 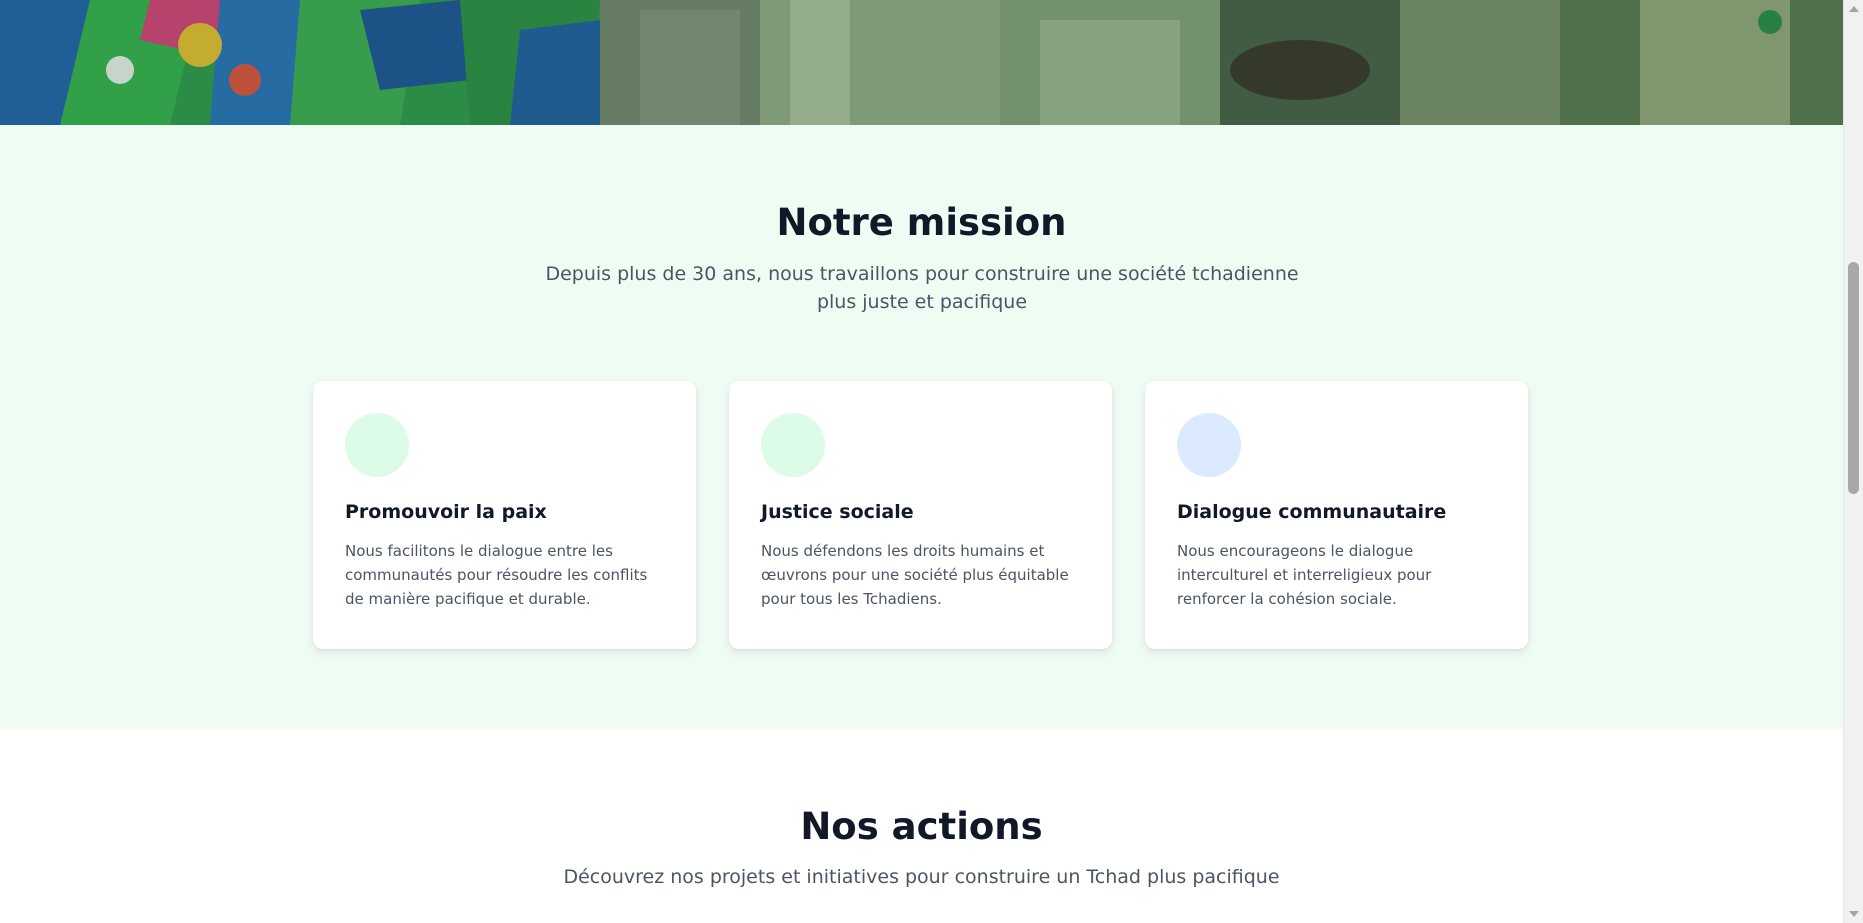 I want to click on card-title: Dialogue communautaire, so click(x=1312, y=512).